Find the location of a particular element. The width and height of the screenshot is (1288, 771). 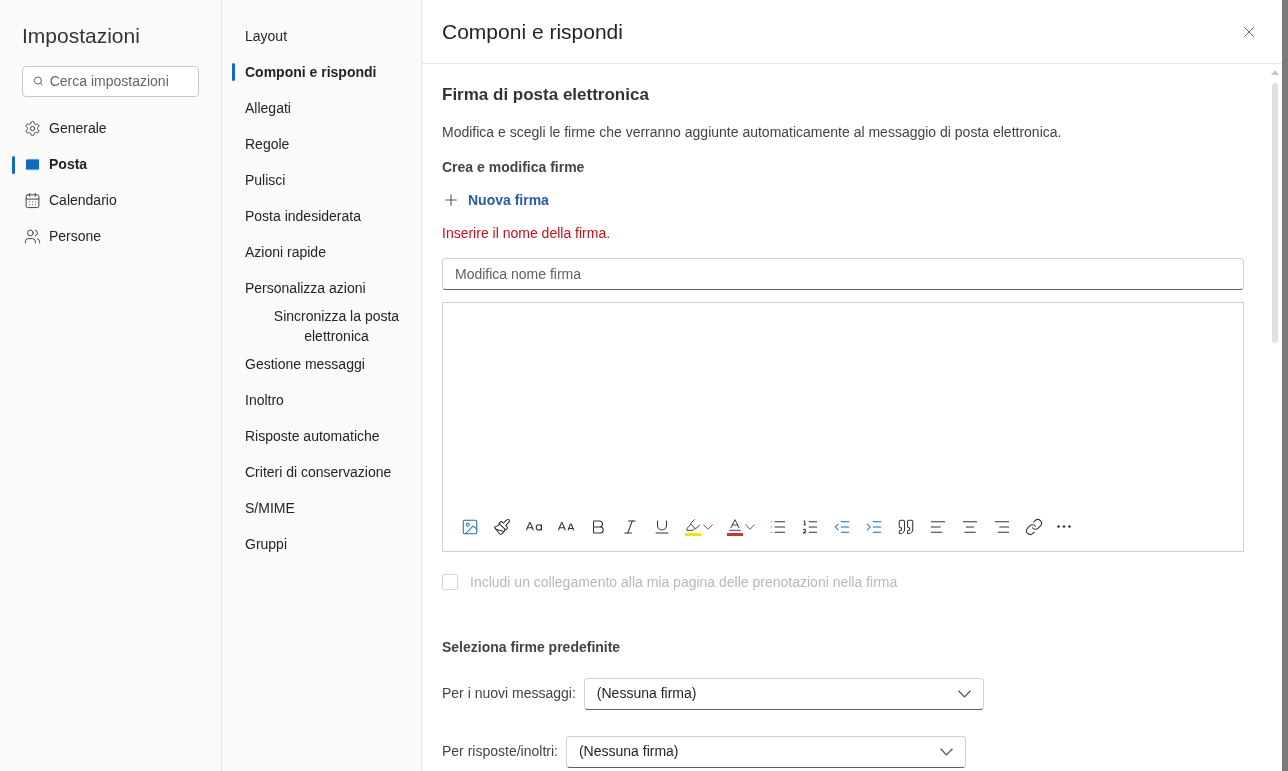

sidebar-item: Persone is located at coordinates (110, 236).